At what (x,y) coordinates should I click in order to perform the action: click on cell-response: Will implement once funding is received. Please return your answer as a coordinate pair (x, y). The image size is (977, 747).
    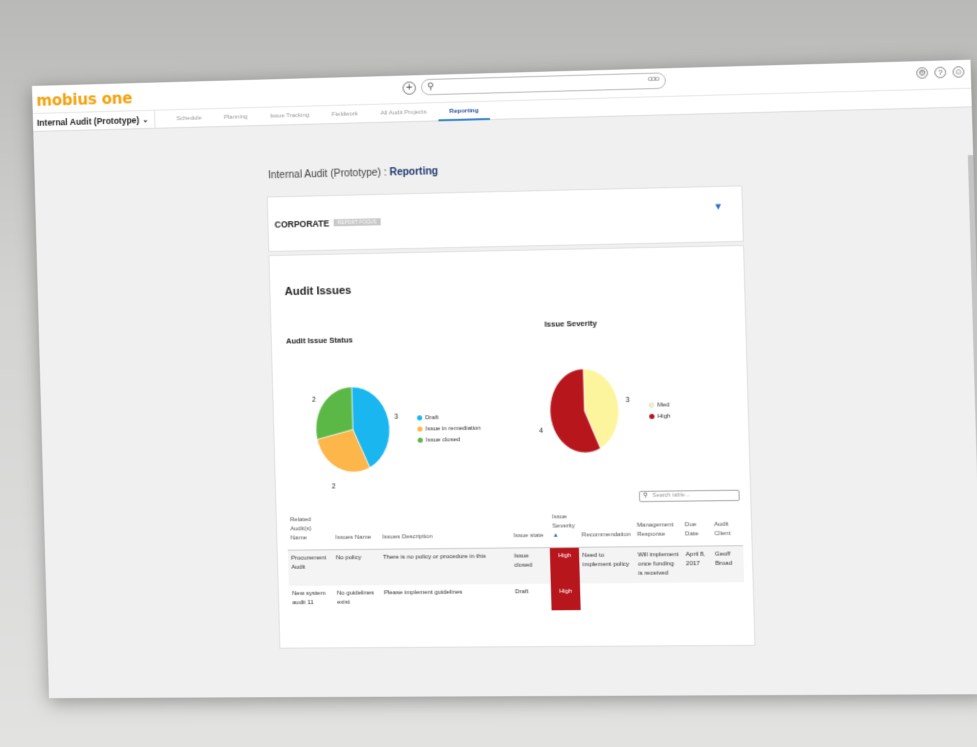
    Looking at the image, I should click on (659, 565).